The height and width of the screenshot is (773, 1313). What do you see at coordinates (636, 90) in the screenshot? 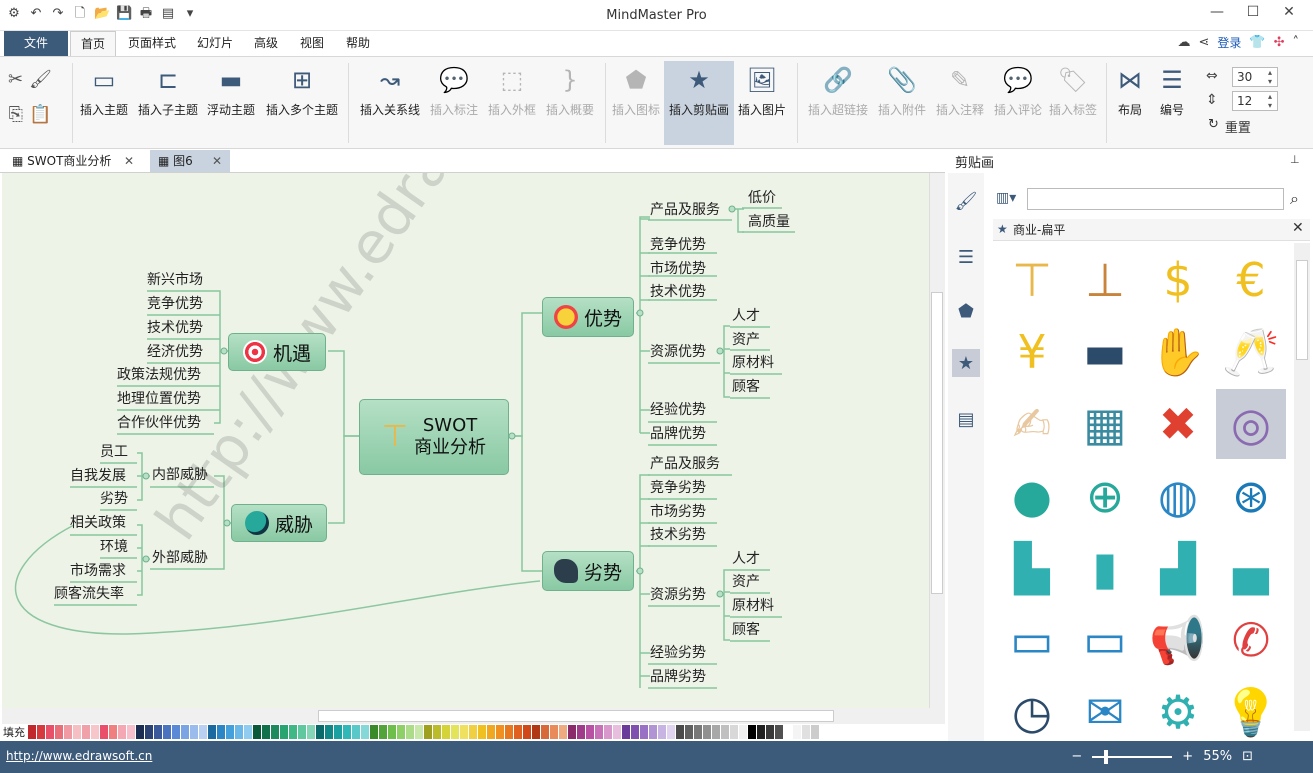
I see `insert-icon-button: ⬟ 插入图标` at bounding box center [636, 90].